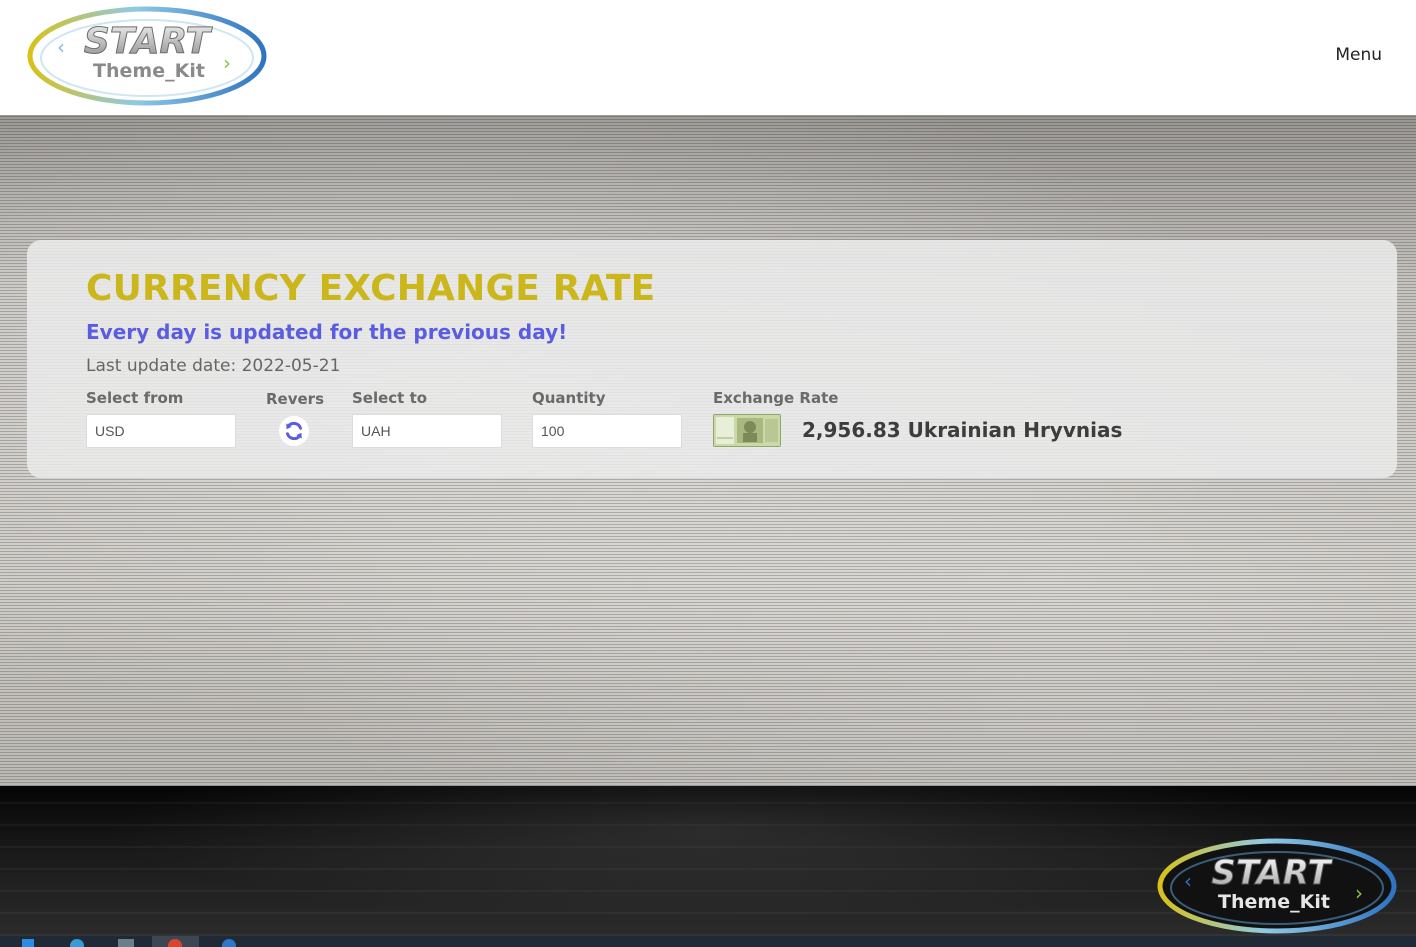 This screenshot has width=1416, height=947. I want to click on taskbar-edge-icon, so click(77, 943).